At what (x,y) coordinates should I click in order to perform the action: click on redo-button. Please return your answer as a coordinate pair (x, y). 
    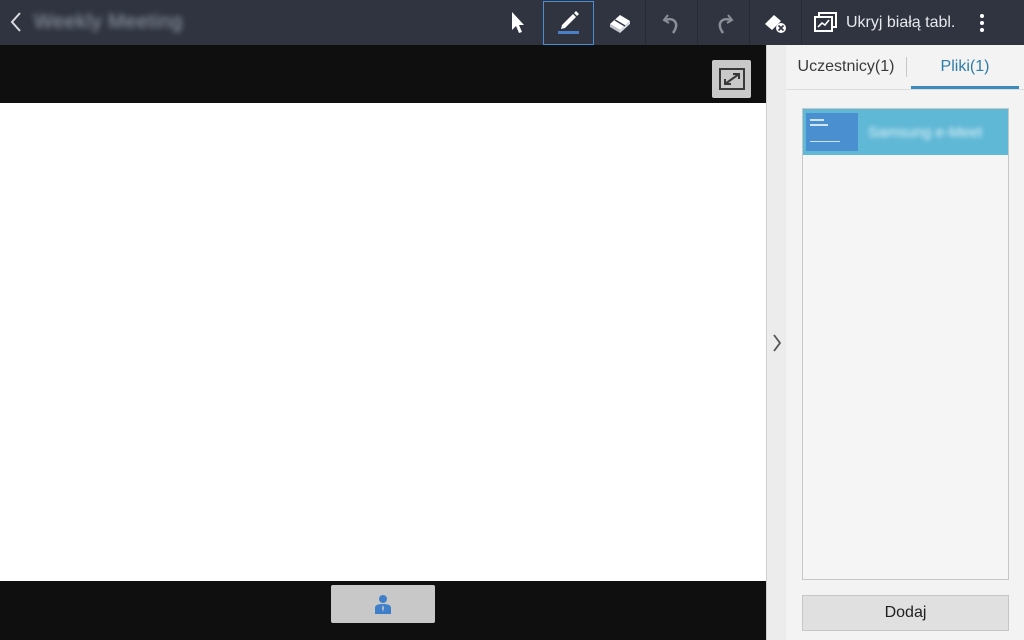
    Looking at the image, I should click on (723, 22).